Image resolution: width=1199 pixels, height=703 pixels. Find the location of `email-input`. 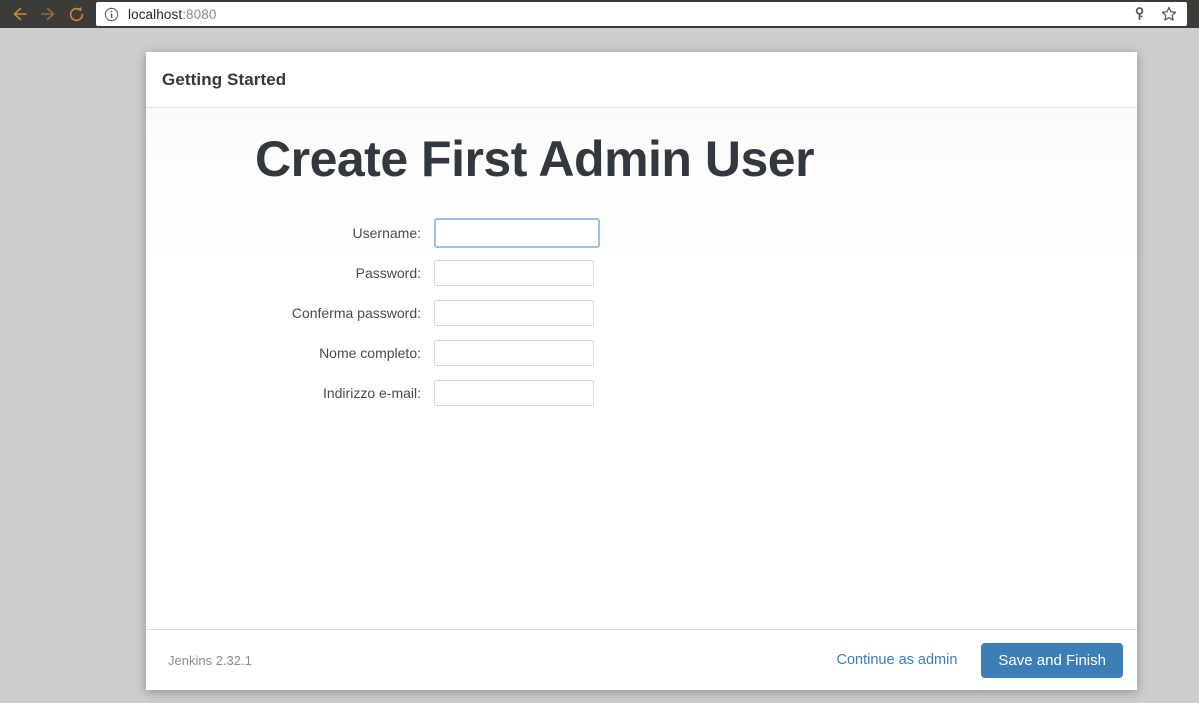

email-input is located at coordinates (514, 393).